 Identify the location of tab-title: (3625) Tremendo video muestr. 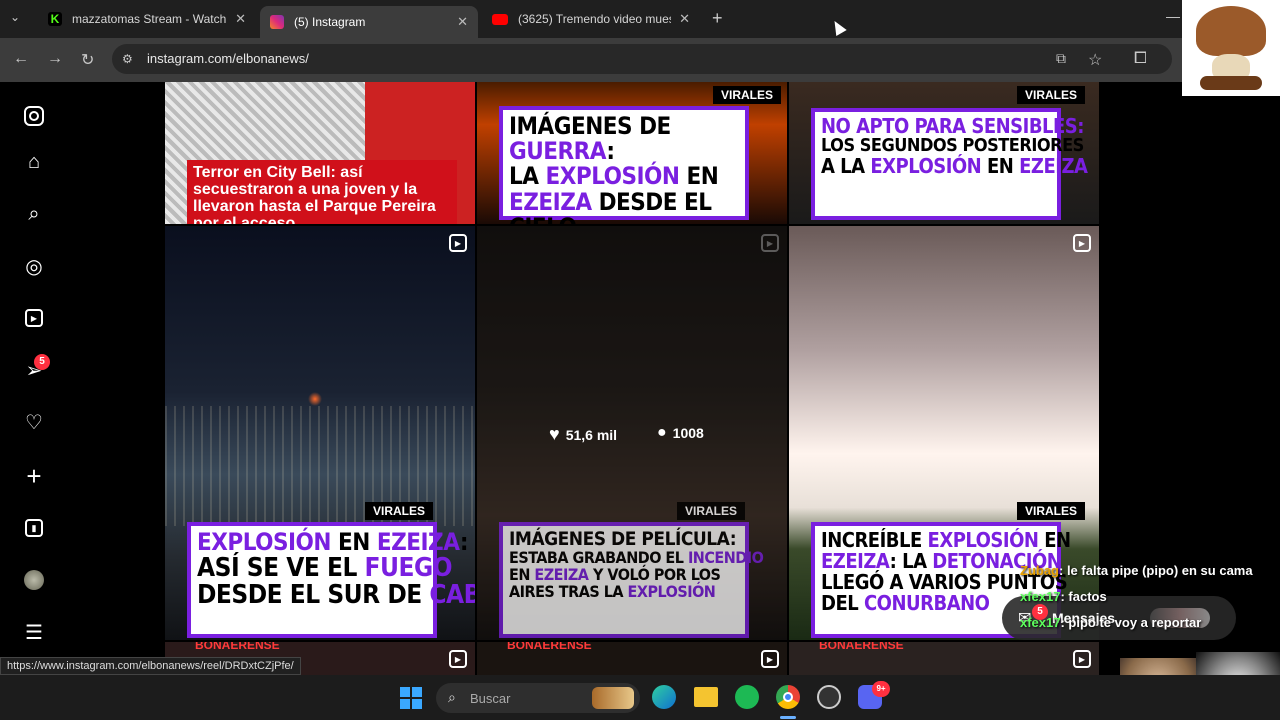
(595, 19).